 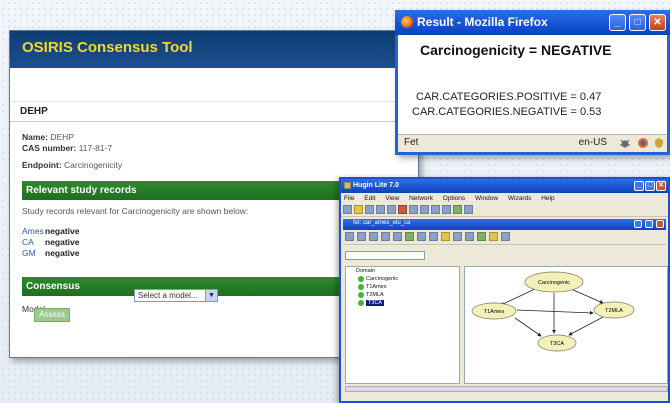 I want to click on result-heading: Carcinogenicity = NEGATIVE, so click(x=516, y=50).